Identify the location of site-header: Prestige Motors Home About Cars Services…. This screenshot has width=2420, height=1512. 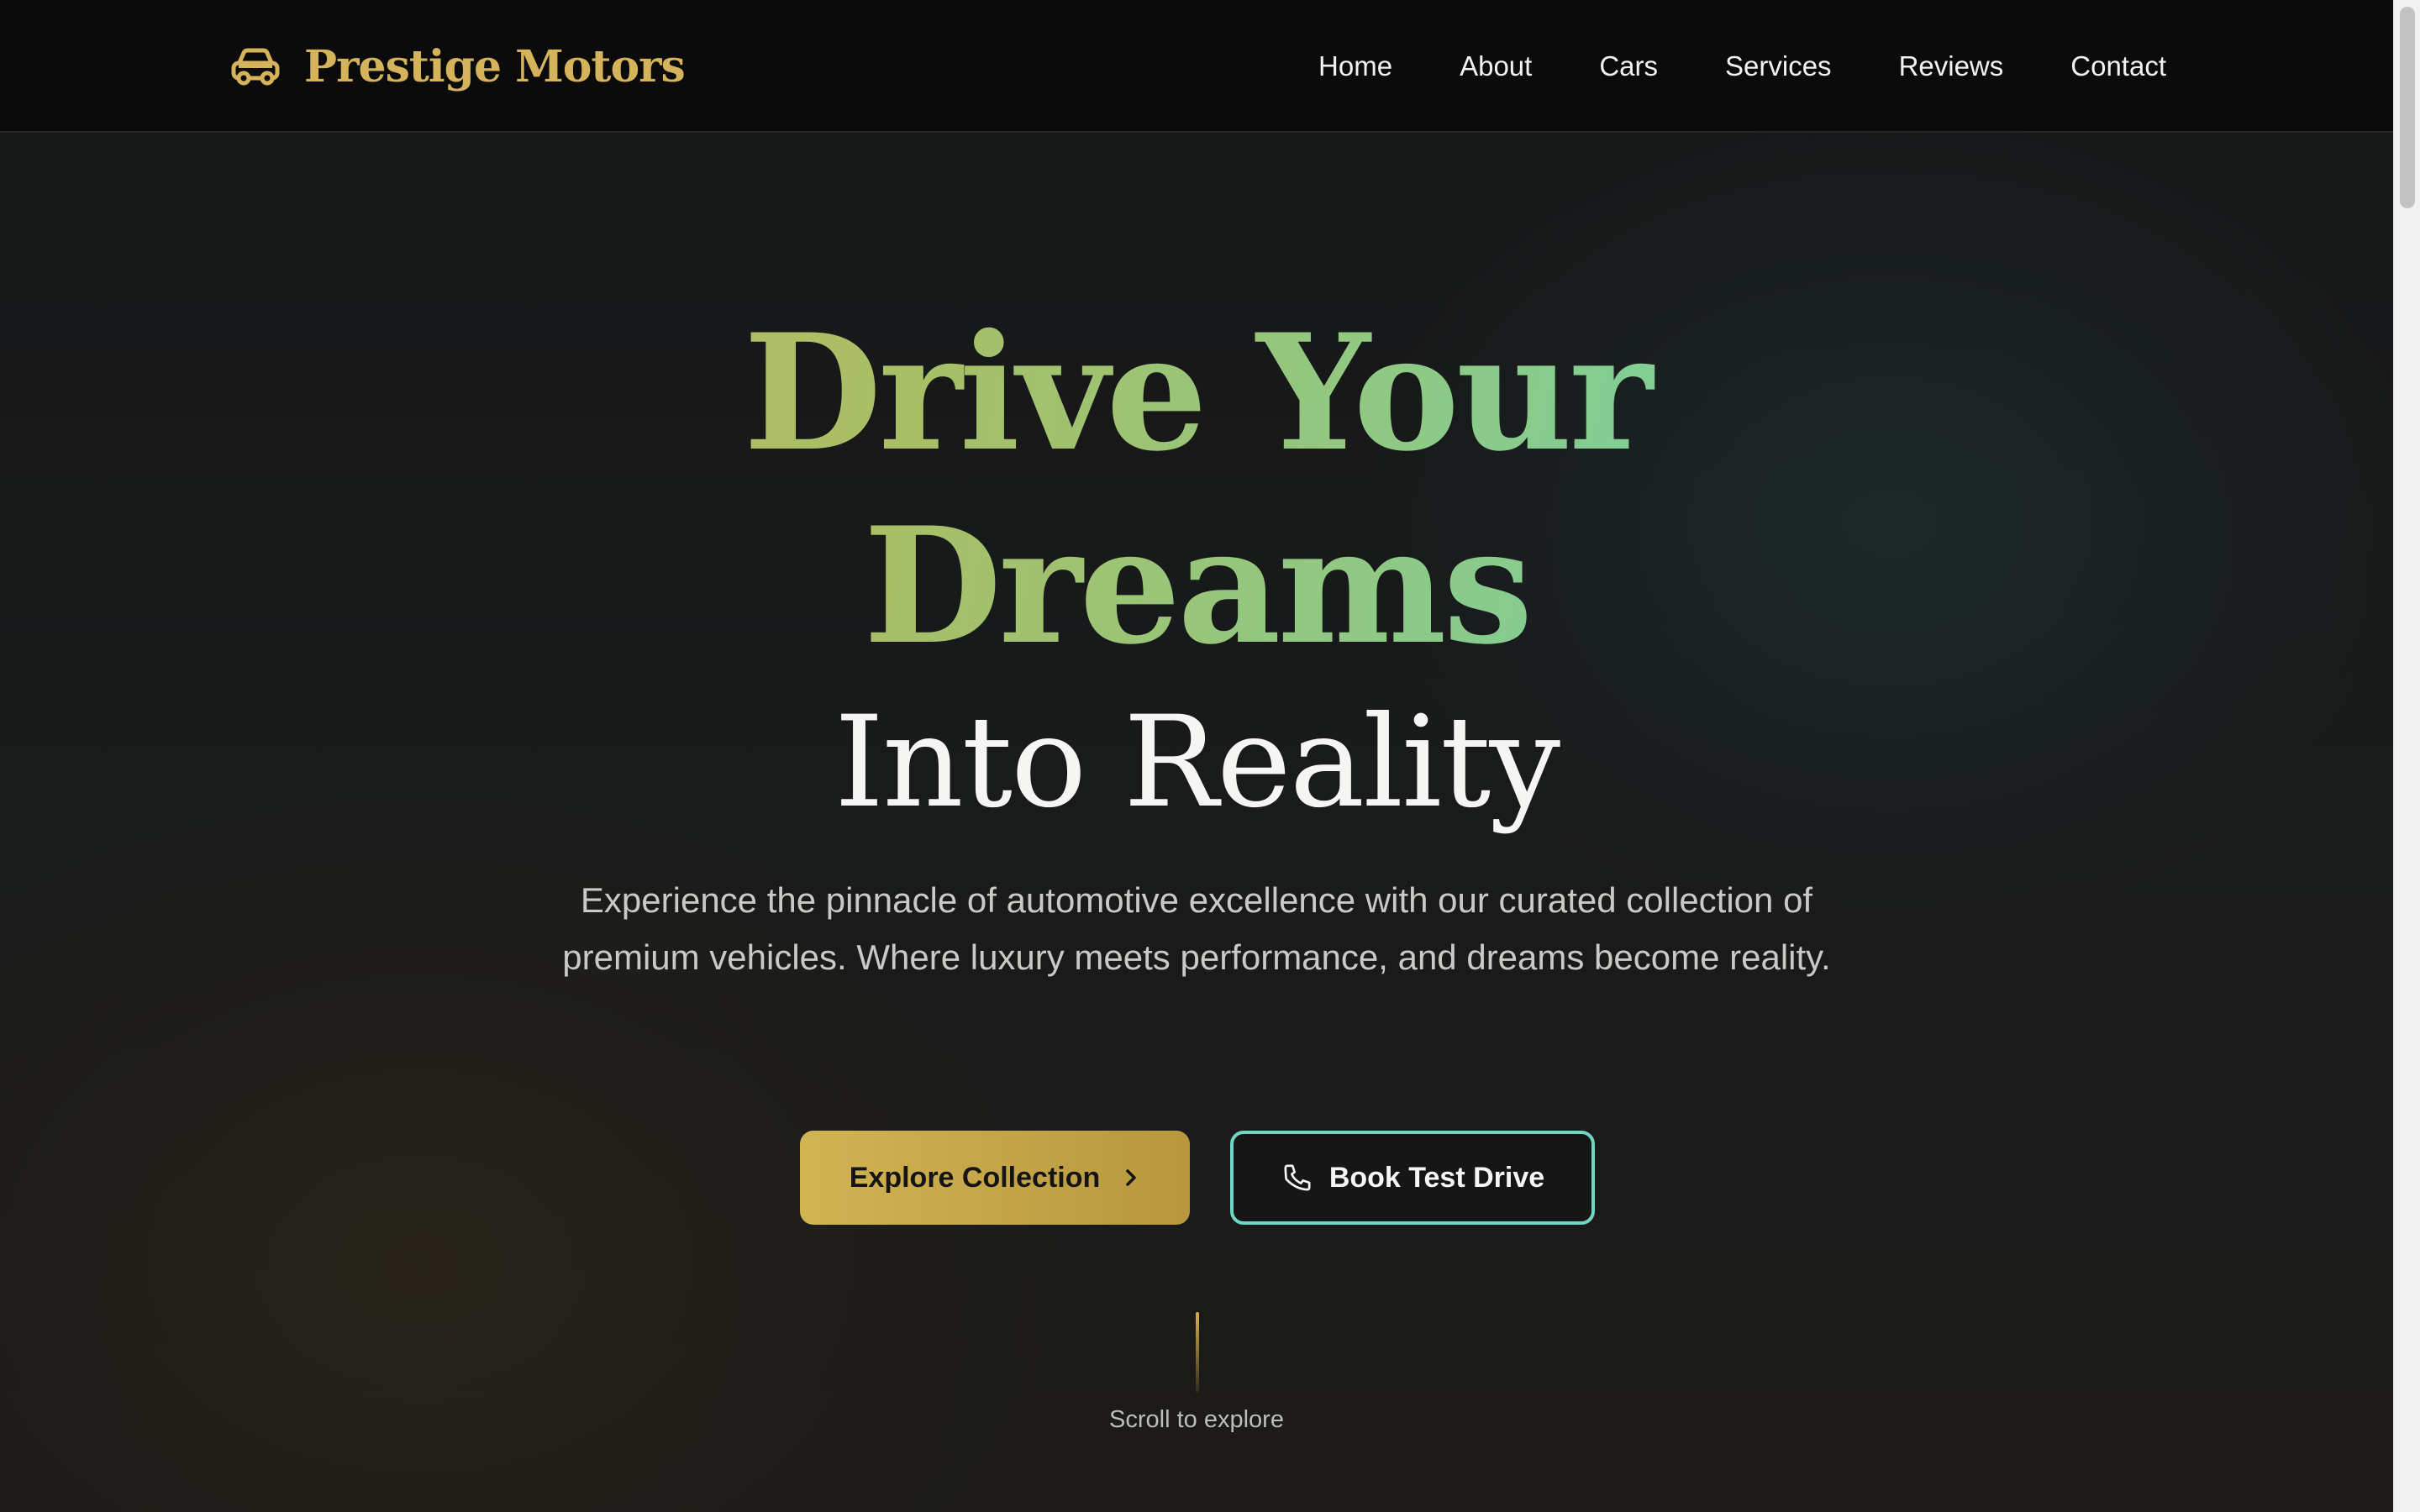
(1196, 66).